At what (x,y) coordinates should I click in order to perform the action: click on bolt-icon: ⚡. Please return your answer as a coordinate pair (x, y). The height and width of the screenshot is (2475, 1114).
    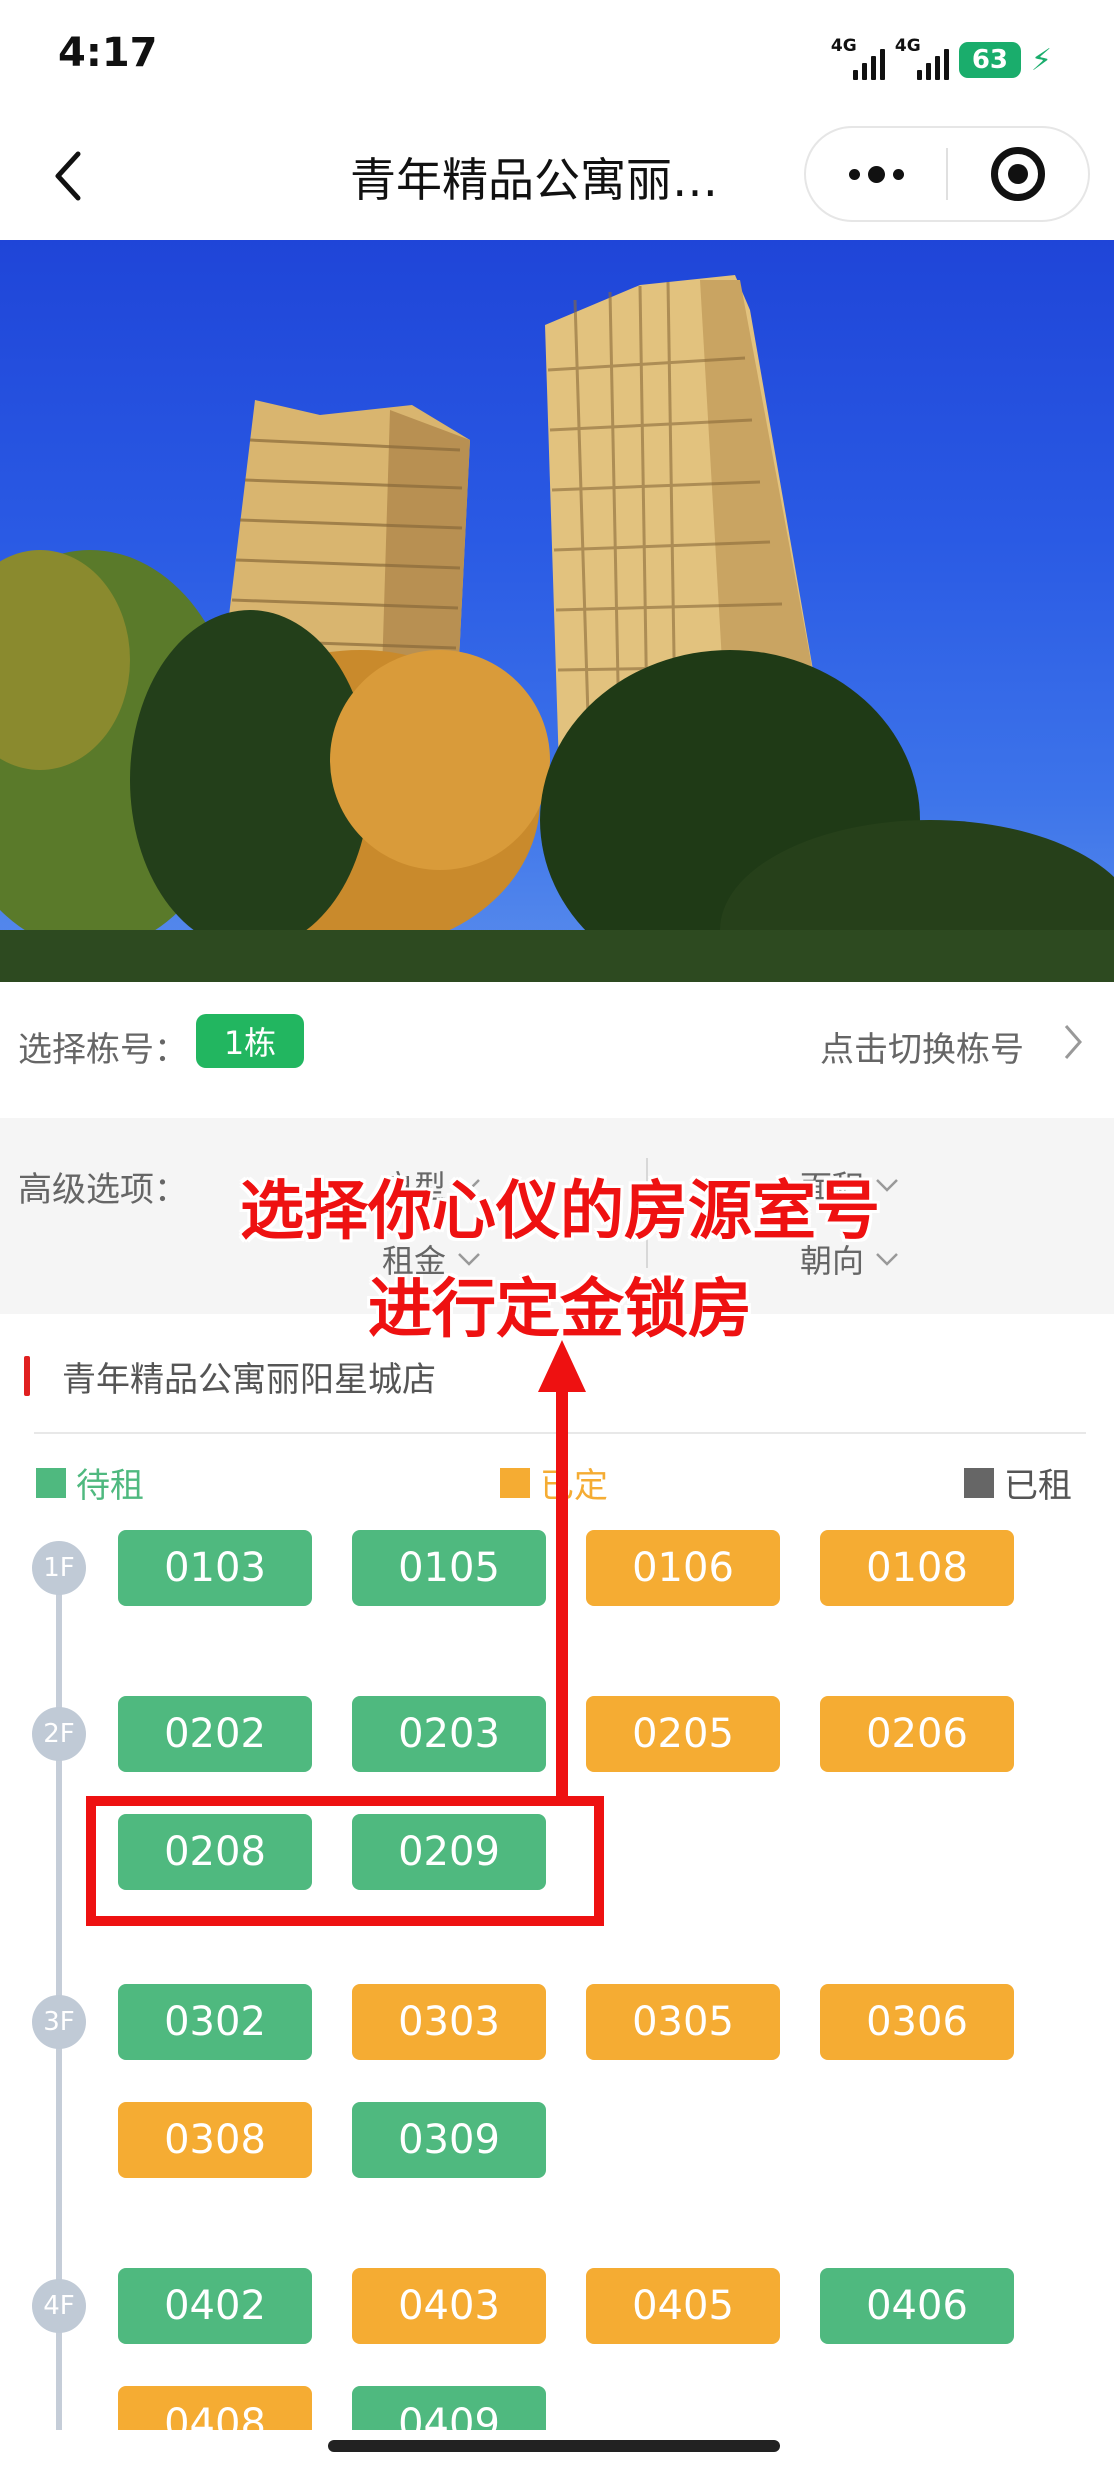
    Looking at the image, I should click on (1041, 60).